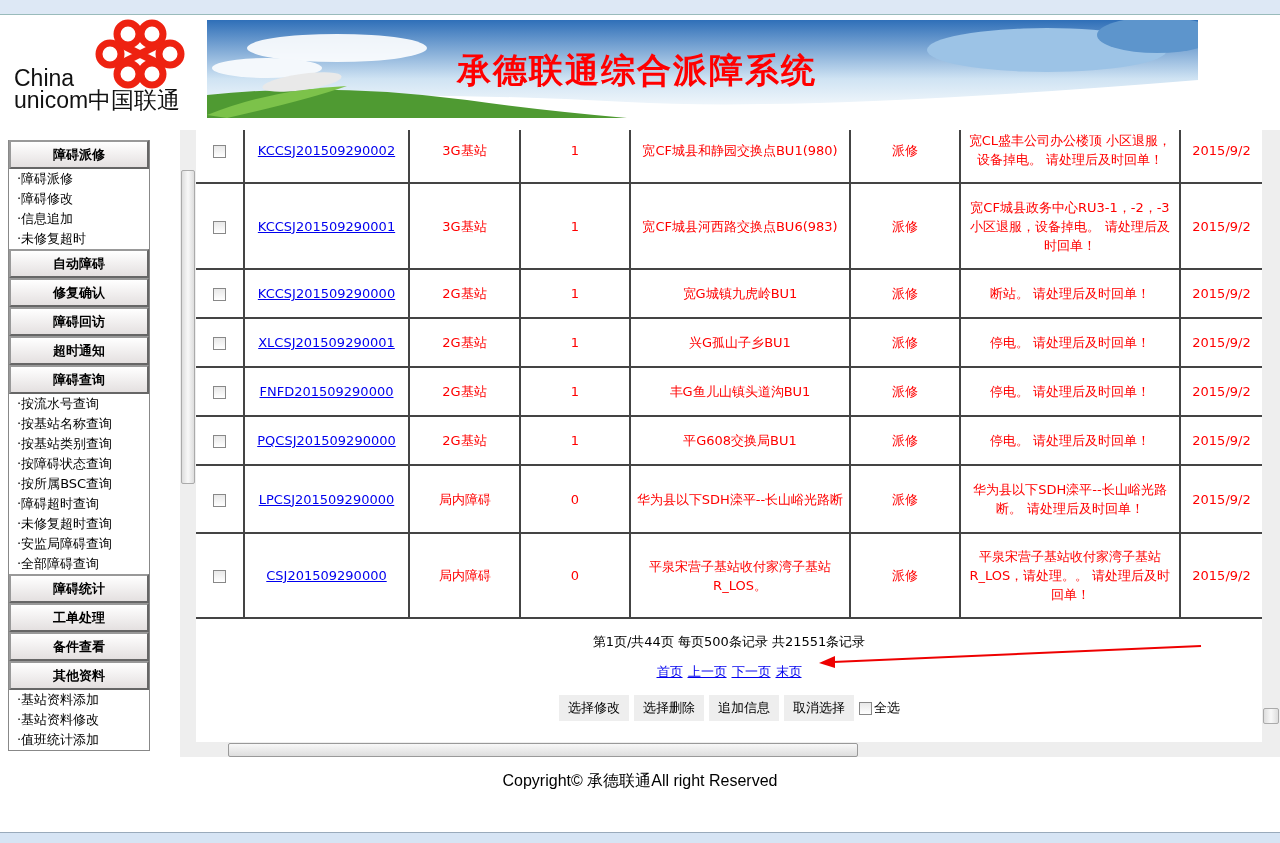 This screenshot has width=1280, height=843. What do you see at coordinates (740, 440) in the screenshot?
I see `table-cell: 平G608交换局BU1` at bounding box center [740, 440].